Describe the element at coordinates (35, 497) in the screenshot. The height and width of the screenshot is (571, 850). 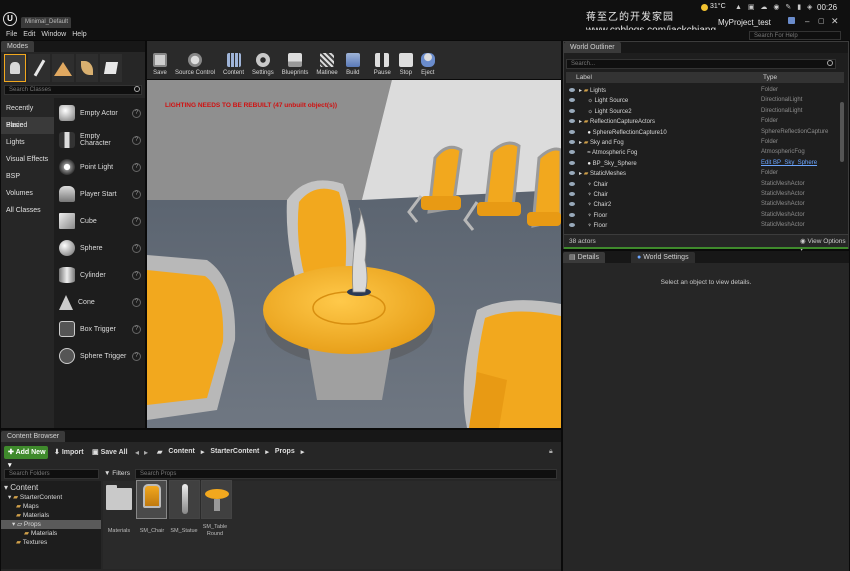
I see `tree-item-startercontent: ▾ ▰ StarterContent` at that location.